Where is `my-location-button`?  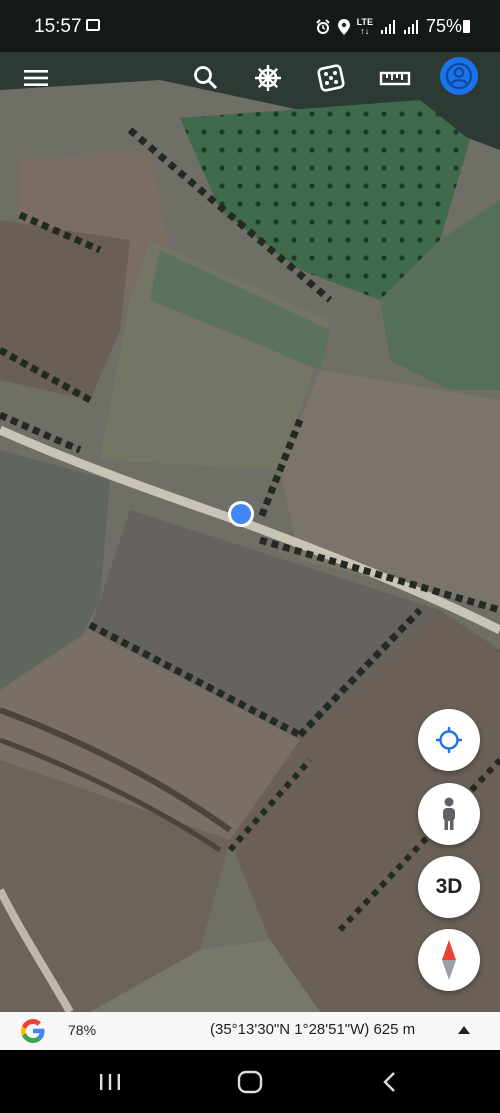 my-location-button is located at coordinates (449, 740).